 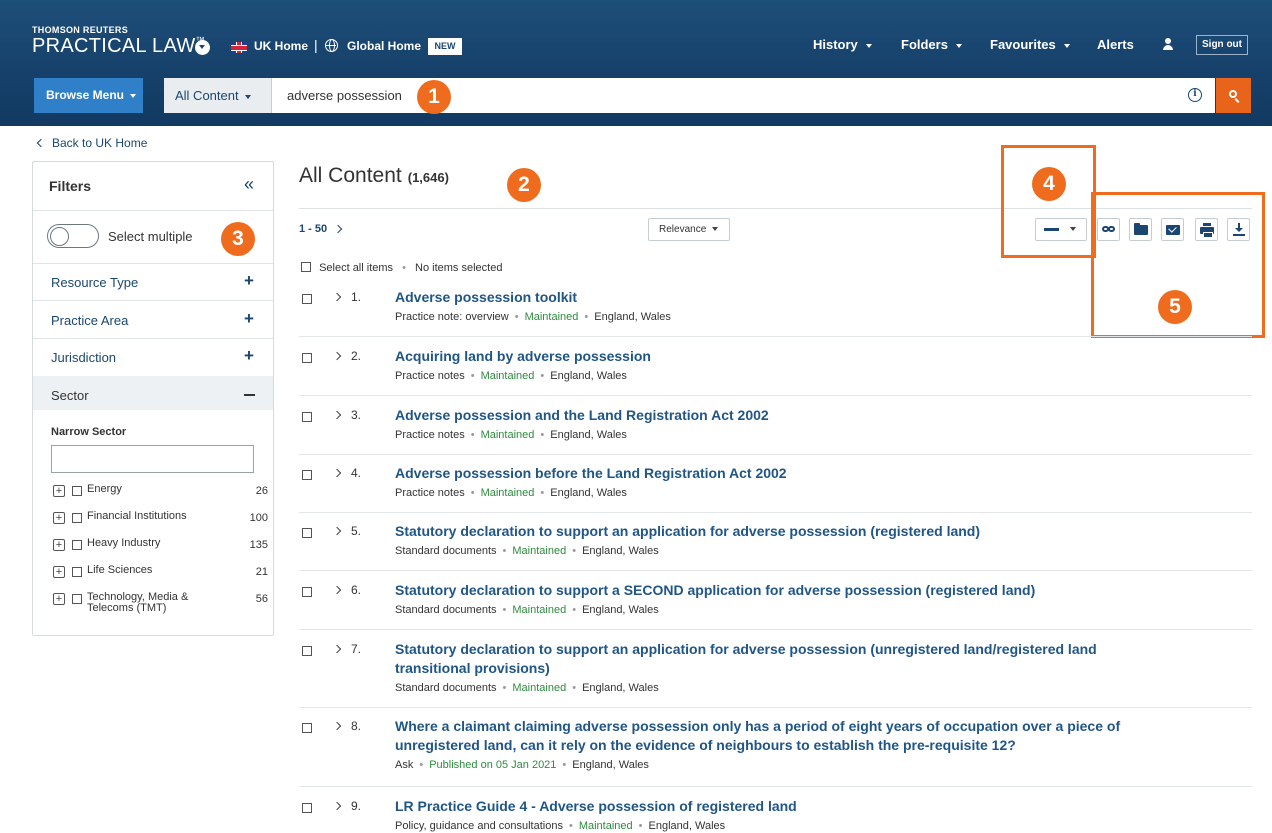 I want to click on search-button, so click(x=1233, y=95).